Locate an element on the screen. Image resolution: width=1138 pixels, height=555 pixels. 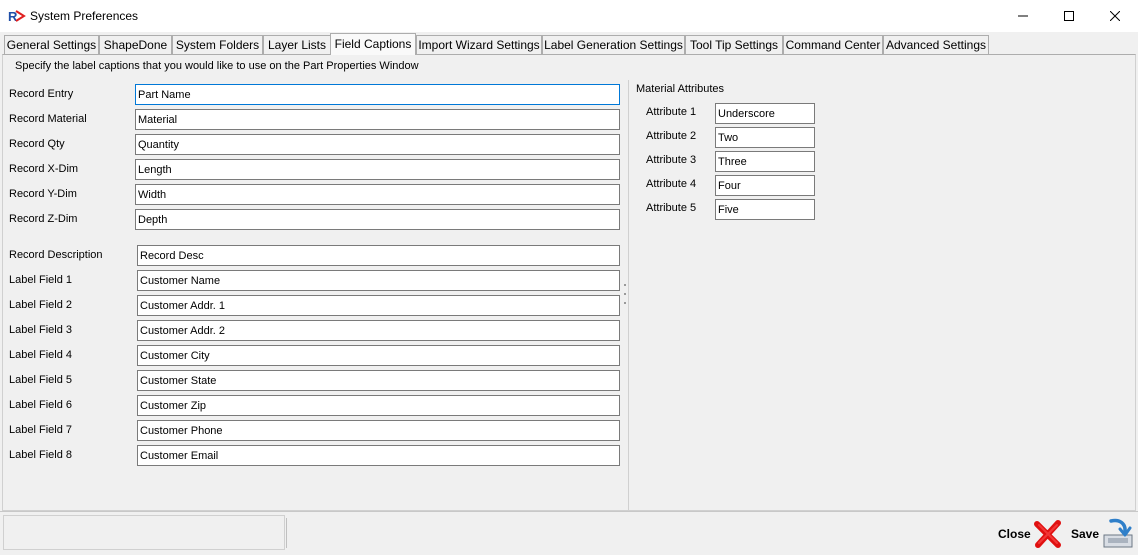
tab-advanced-settings: Advanced Settings is located at coordinates (936, 44).